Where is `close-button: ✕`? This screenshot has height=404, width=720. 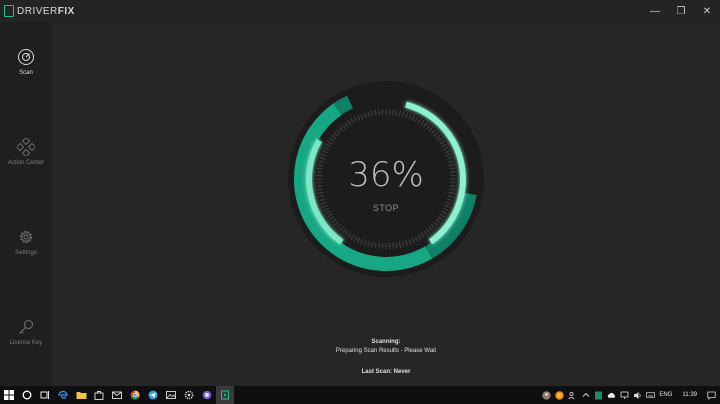 close-button: ✕ is located at coordinates (707, 11).